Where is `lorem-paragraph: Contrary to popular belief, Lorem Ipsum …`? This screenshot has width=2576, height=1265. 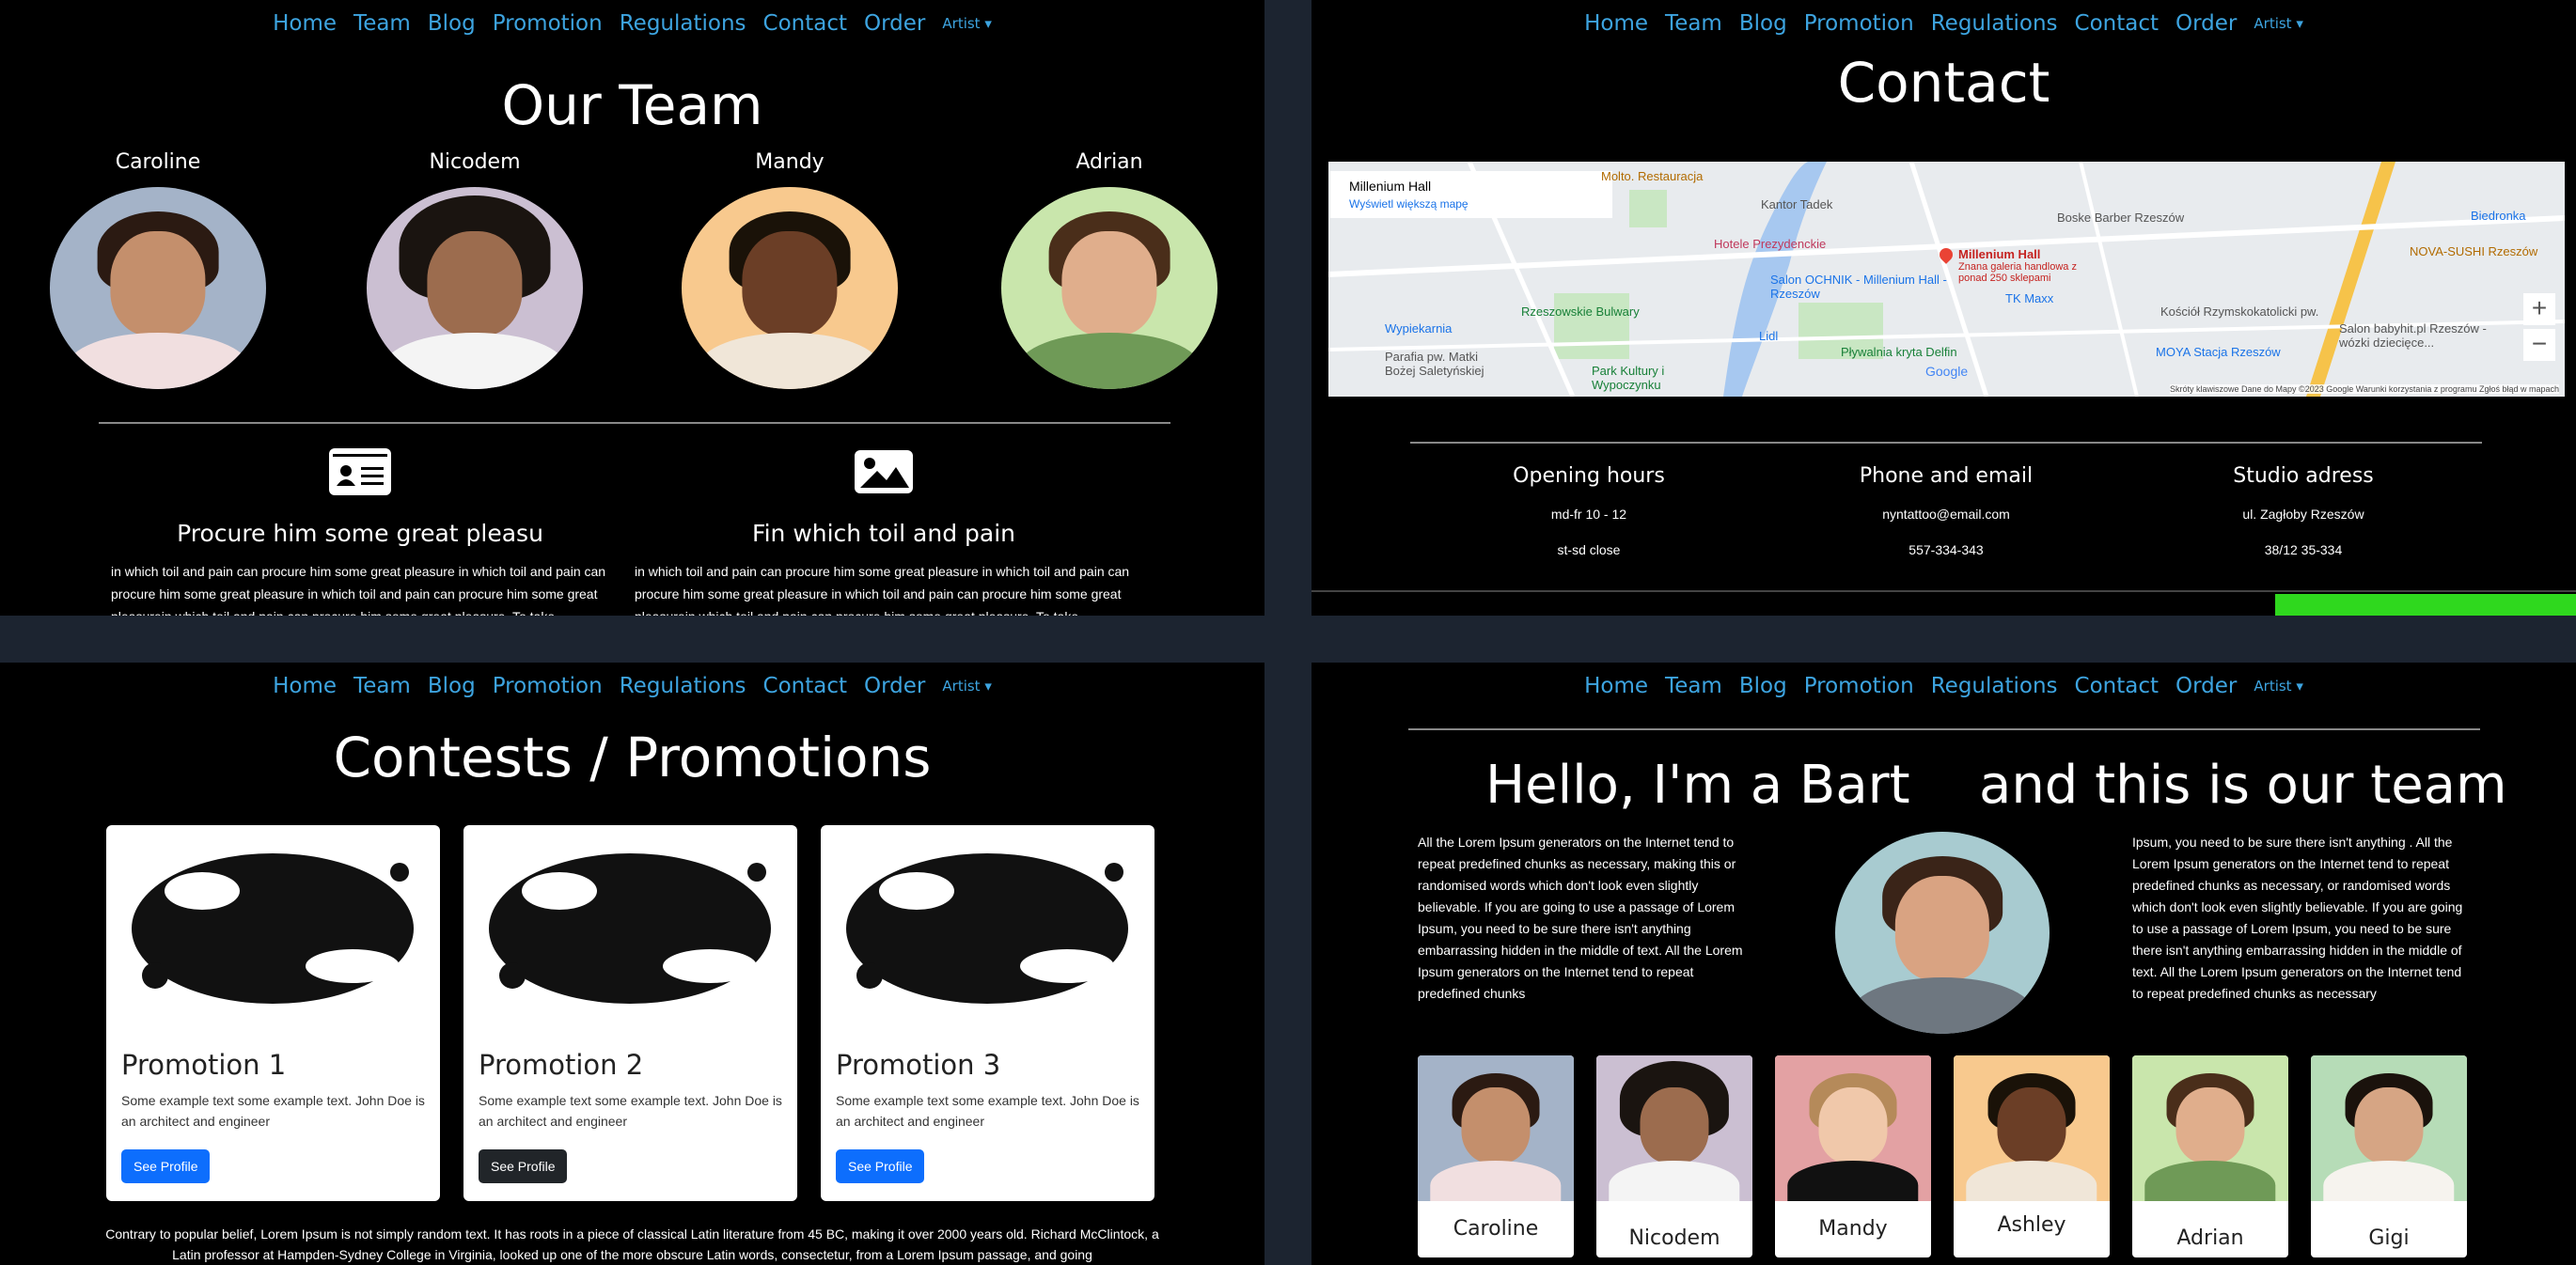
lorem-paragraph: Contrary to popular belief, Lorem Ipsum … is located at coordinates (632, 1244).